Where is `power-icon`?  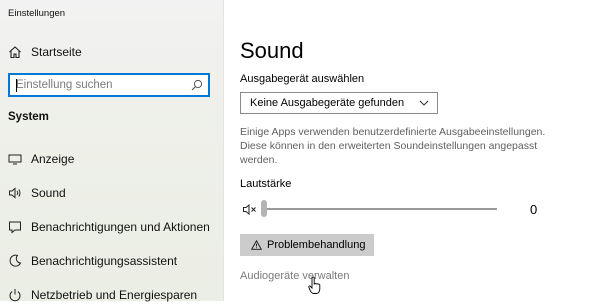 power-icon is located at coordinates (15, 295).